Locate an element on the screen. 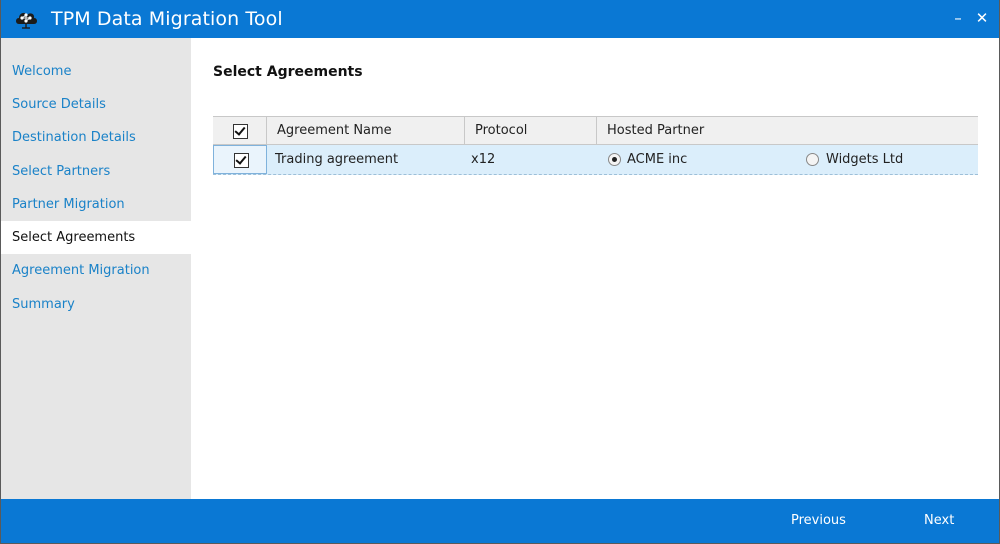 The image size is (1000, 544). hosted-partner-label-acme: ACME inc is located at coordinates (657, 159).